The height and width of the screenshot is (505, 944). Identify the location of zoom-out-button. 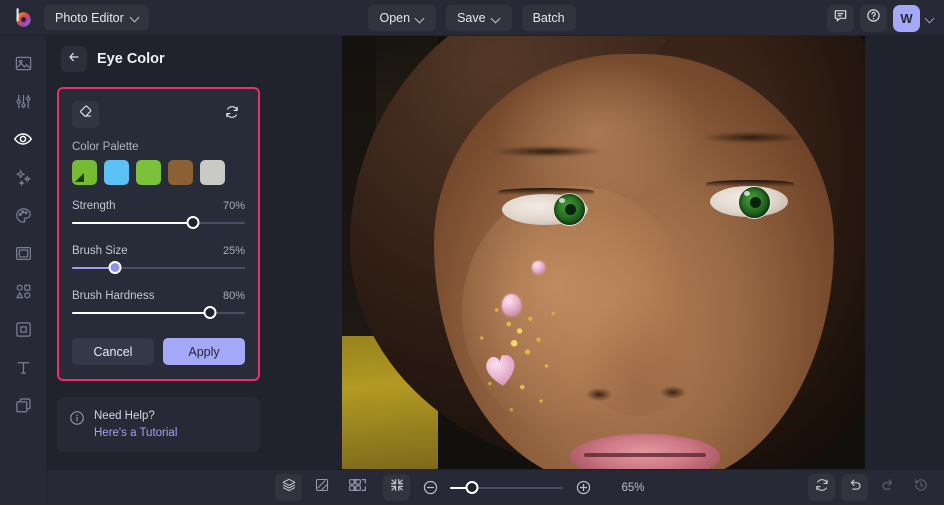
(430, 488).